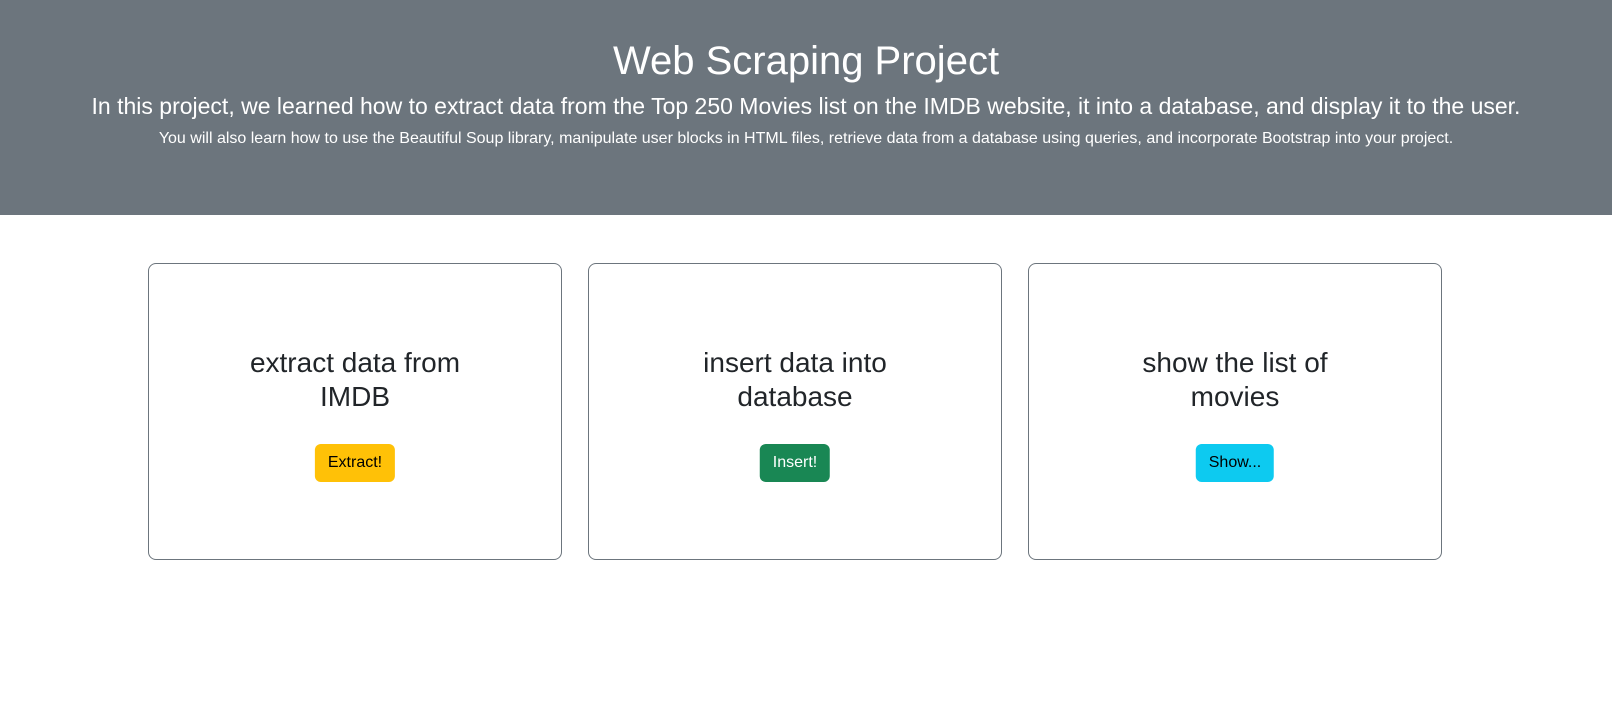 The image size is (1612, 725). I want to click on extract-button: Extract!, so click(355, 463).